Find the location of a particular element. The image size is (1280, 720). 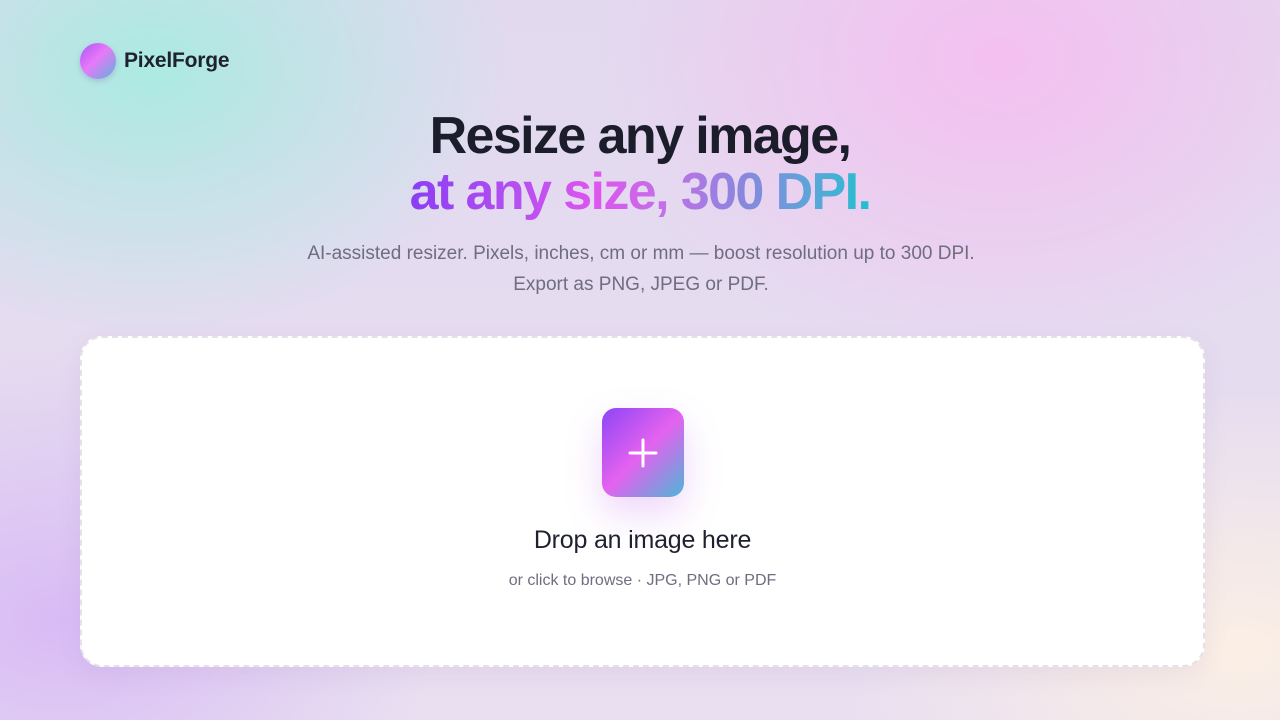

hero-title-line1: Resize any image, is located at coordinates (640, 136).